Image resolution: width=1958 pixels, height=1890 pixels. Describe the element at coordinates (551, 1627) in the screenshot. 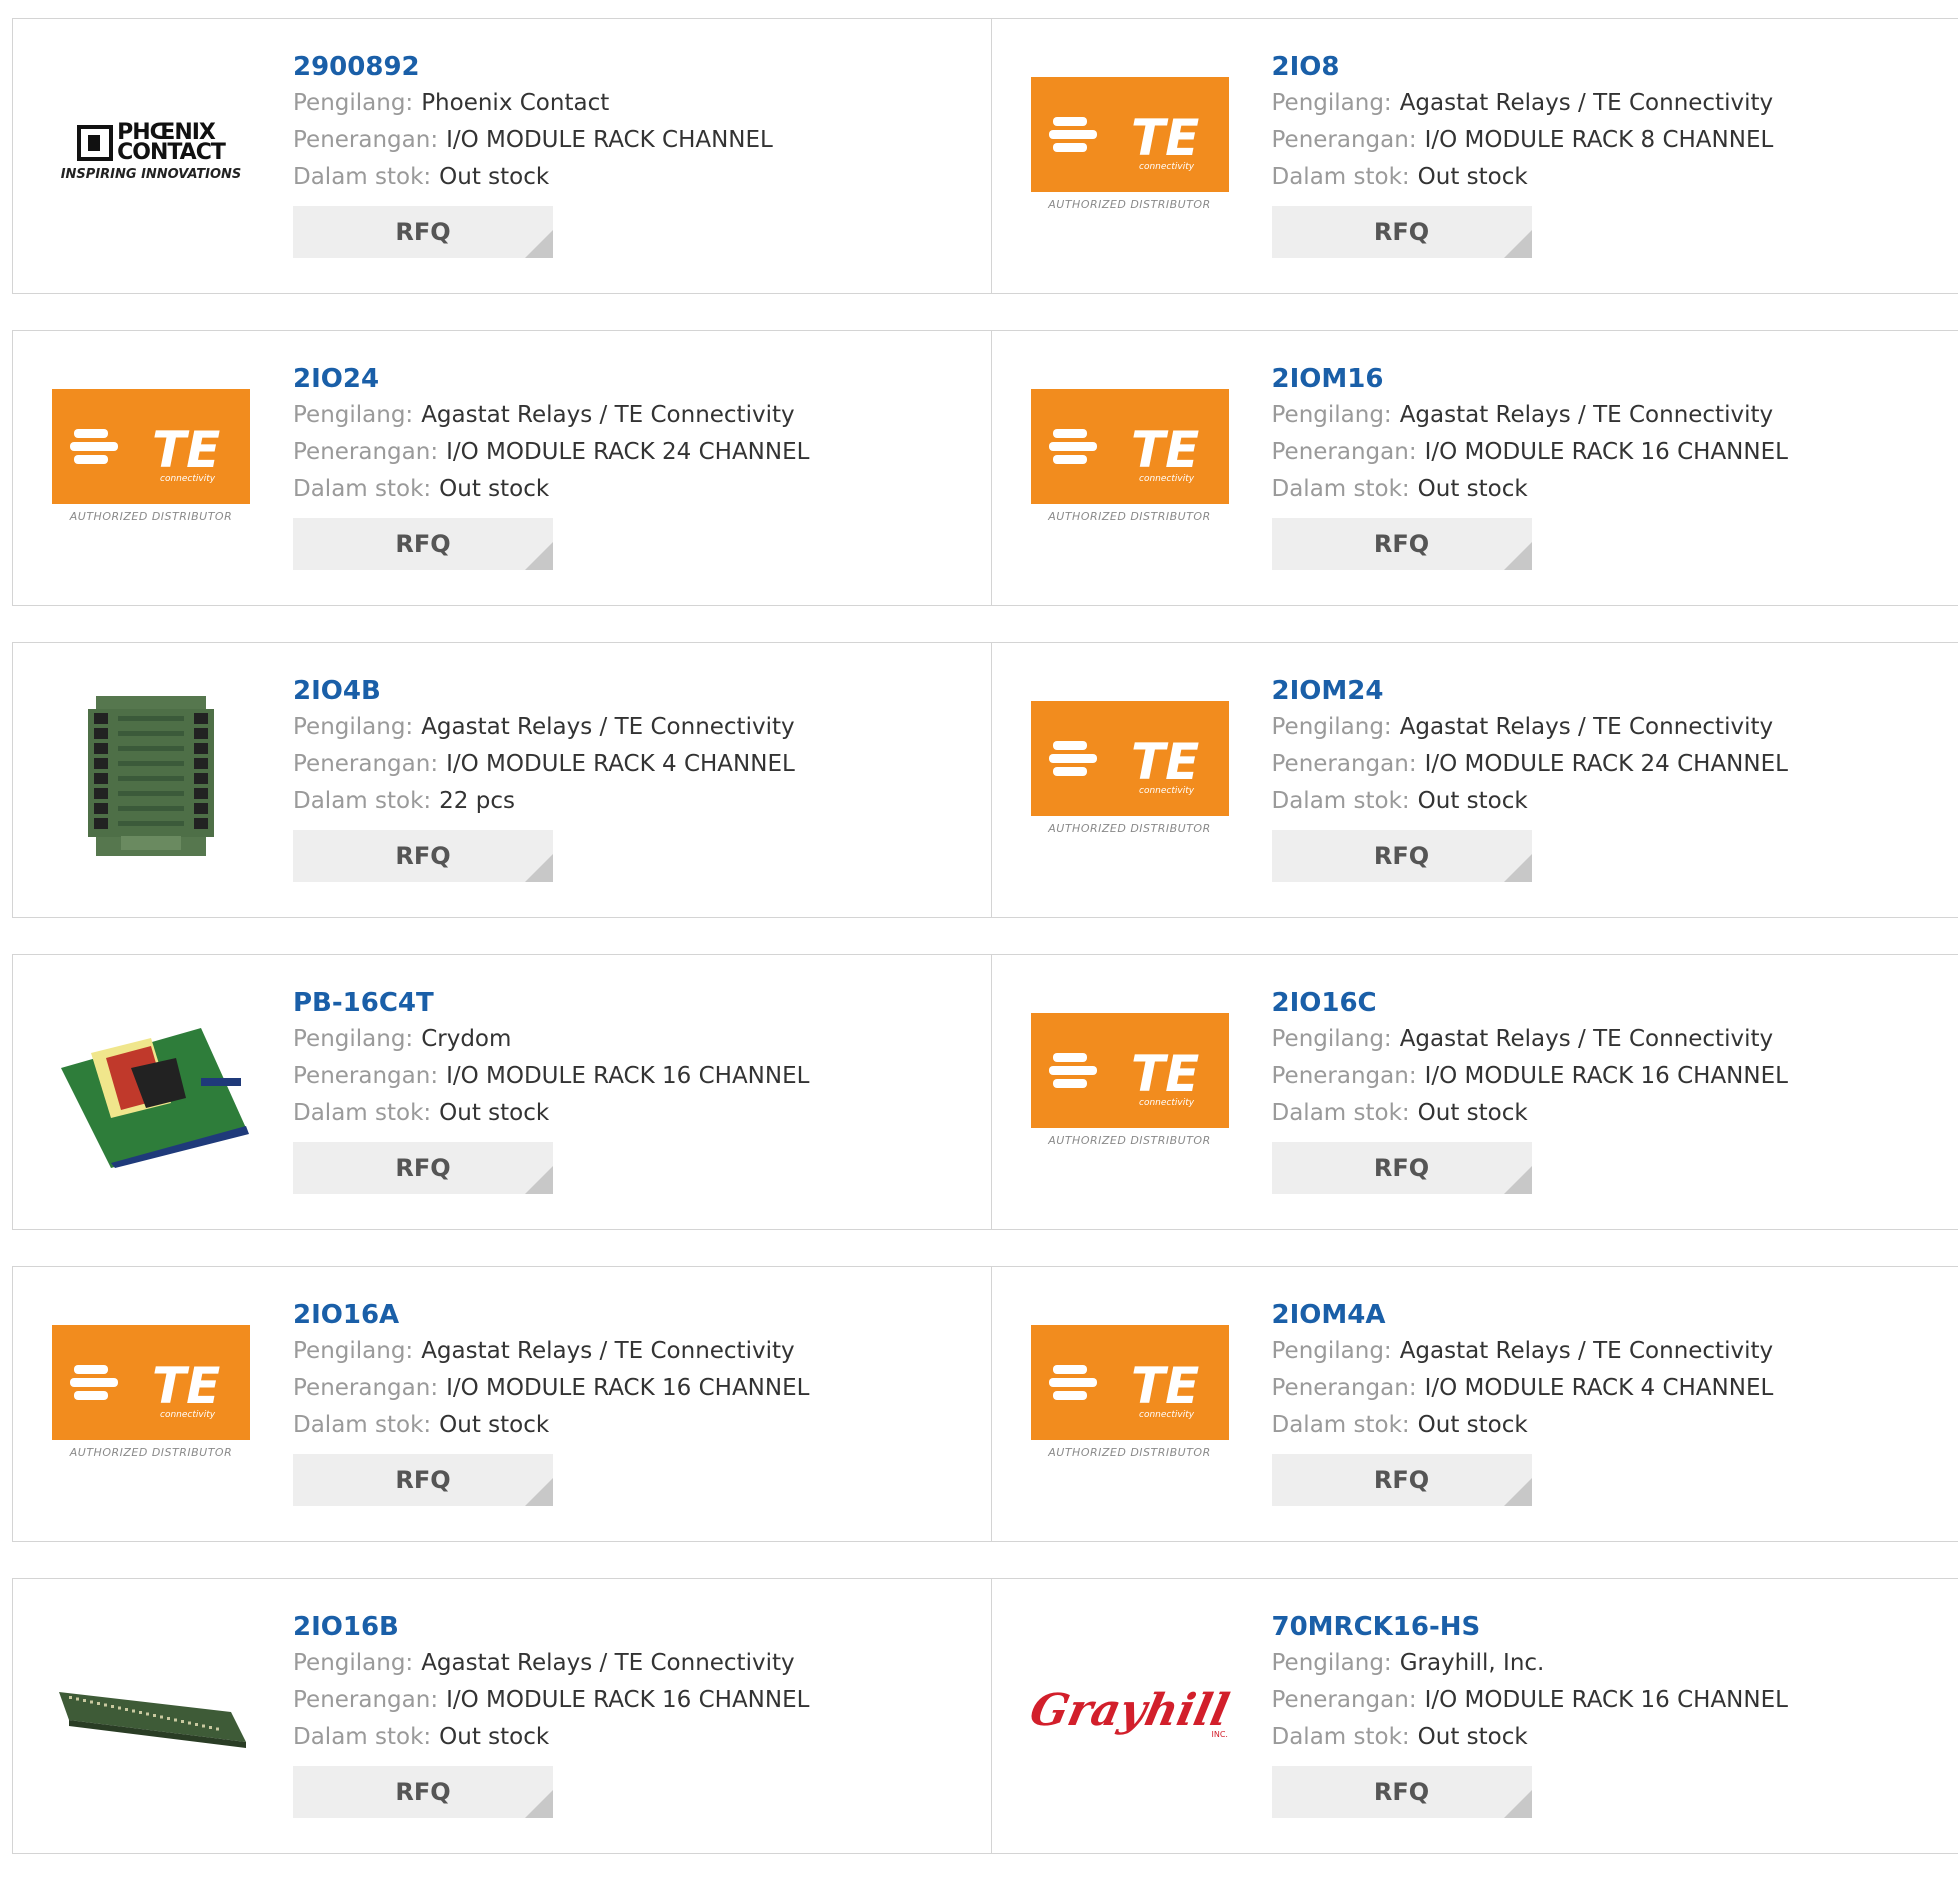

I see `part-number-link: 2IO16B` at that location.